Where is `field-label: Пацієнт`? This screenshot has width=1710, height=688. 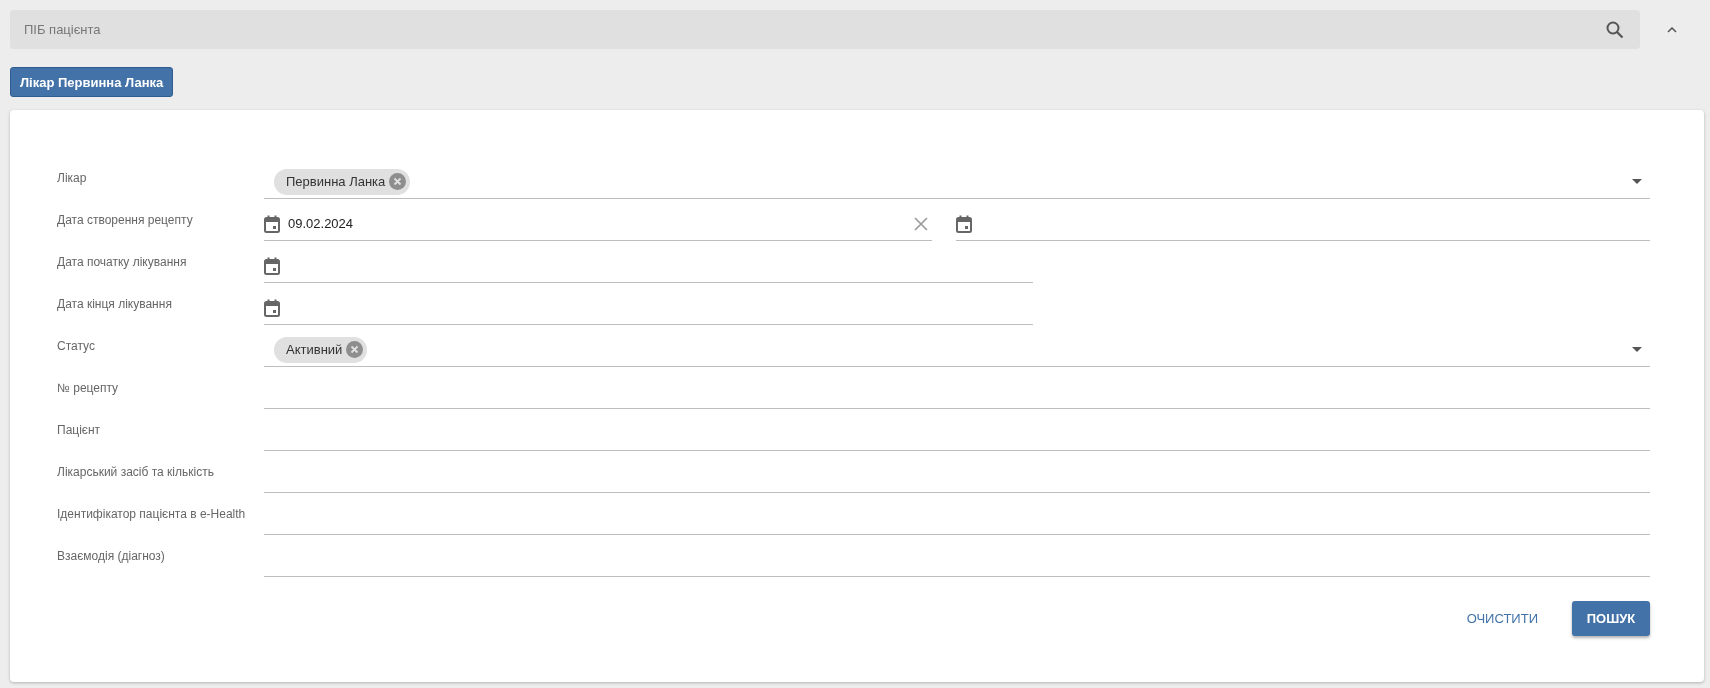 field-label: Пацієнт is located at coordinates (79, 430).